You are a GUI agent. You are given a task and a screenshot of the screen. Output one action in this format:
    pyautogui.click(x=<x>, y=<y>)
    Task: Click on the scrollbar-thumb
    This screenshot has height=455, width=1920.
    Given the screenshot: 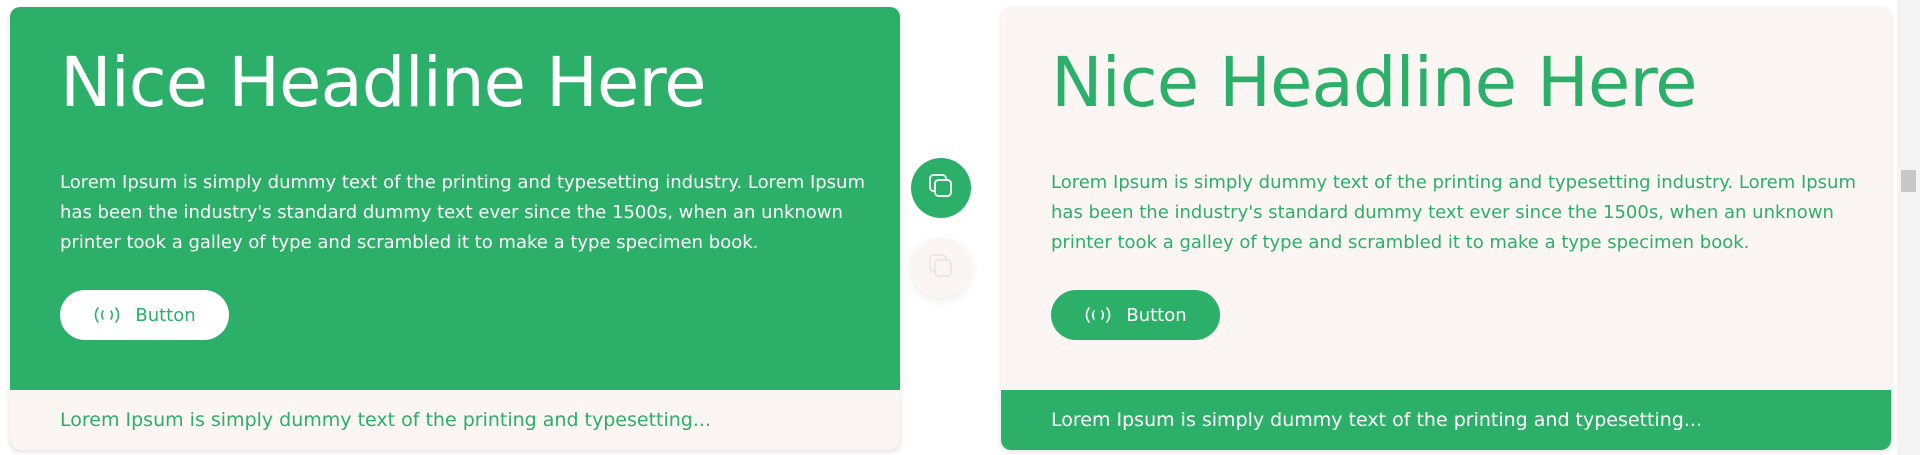 What is the action you would take?
    pyautogui.click(x=1908, y=181)
    